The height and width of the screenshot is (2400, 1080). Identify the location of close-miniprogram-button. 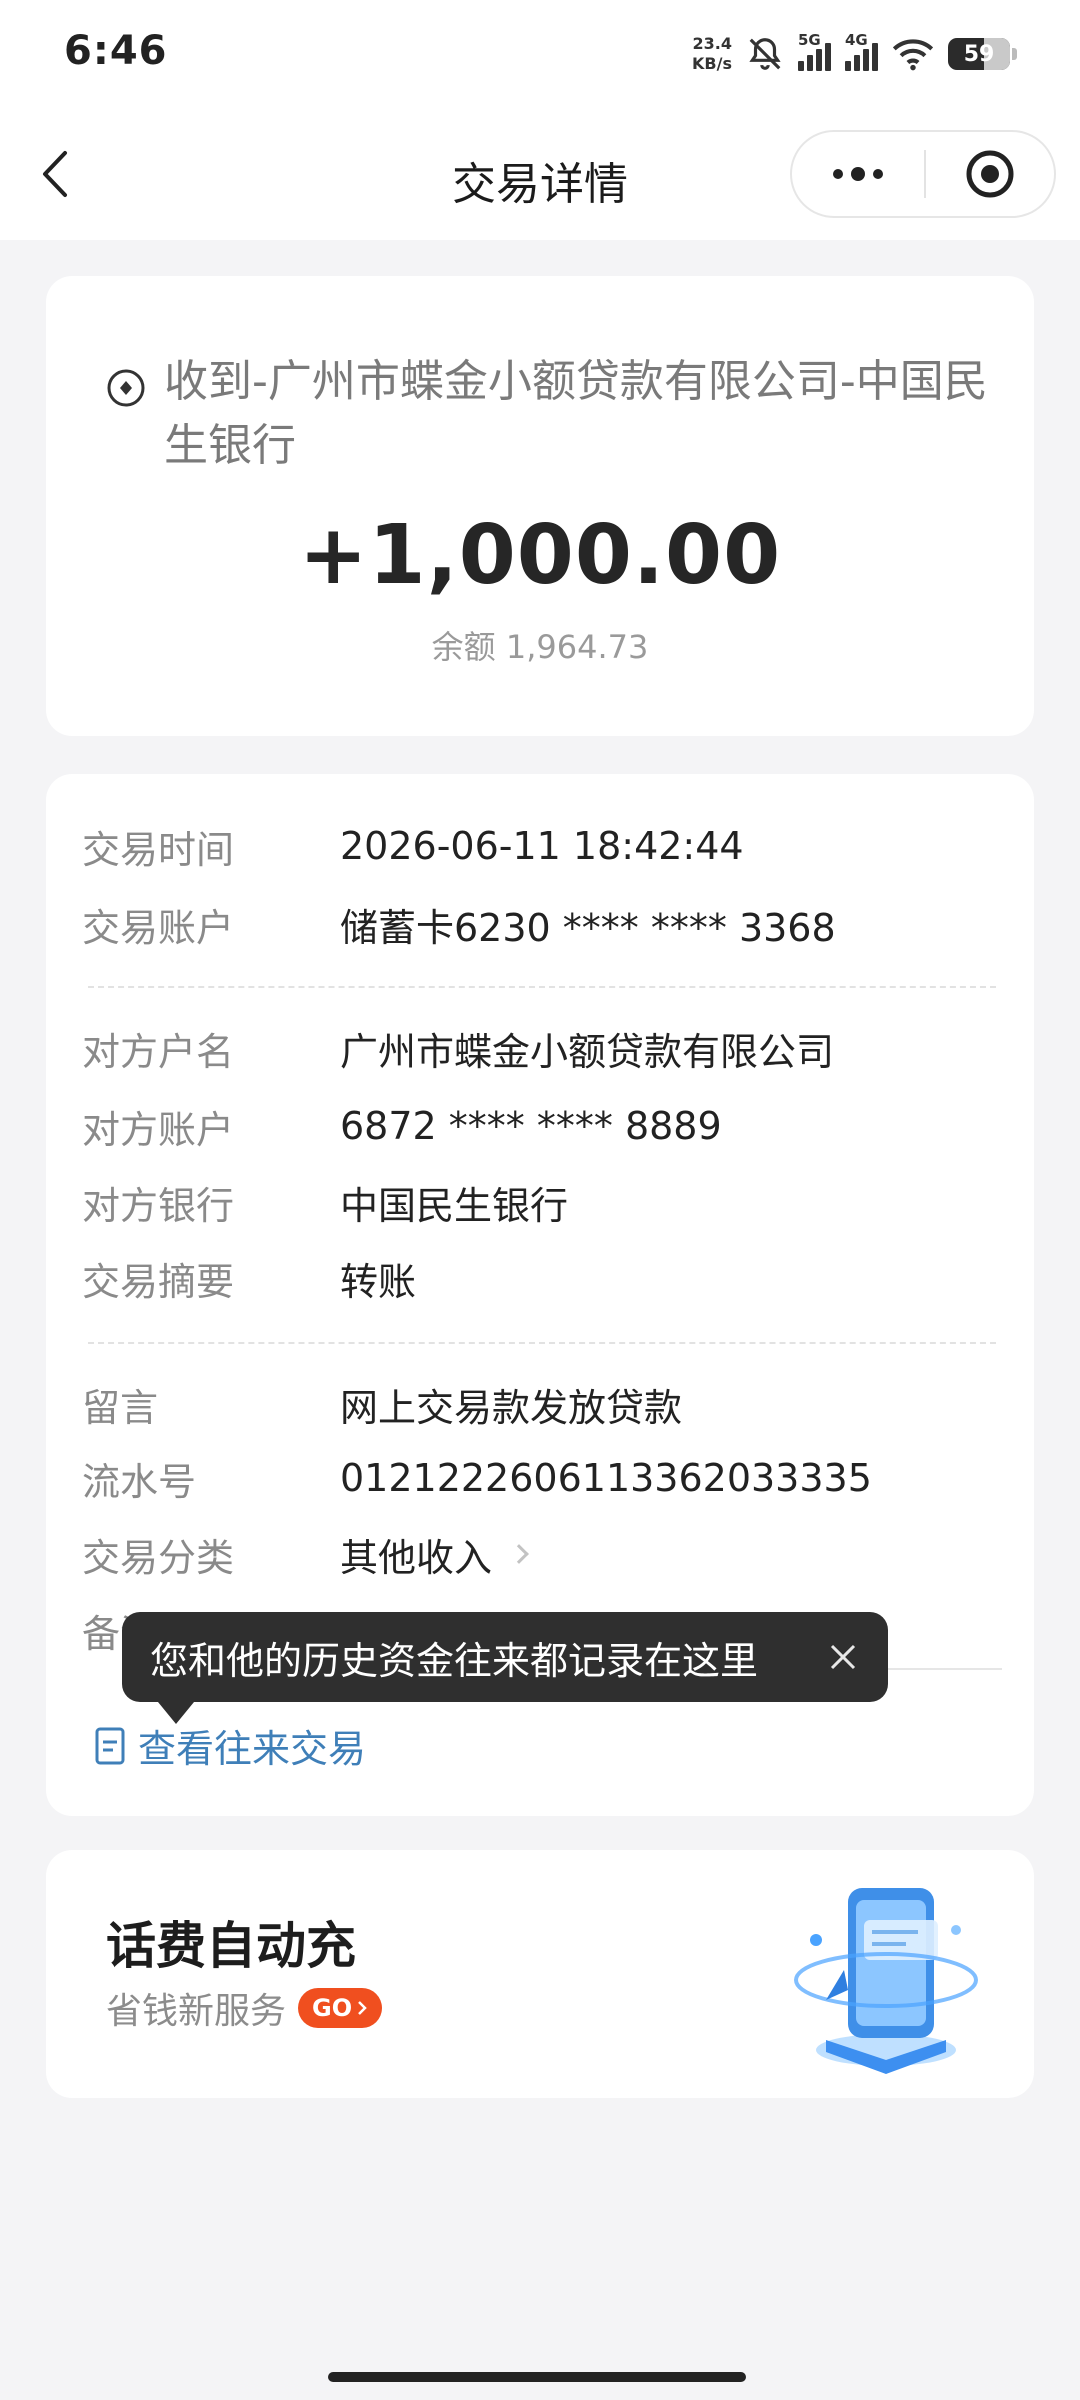
(990, 174).